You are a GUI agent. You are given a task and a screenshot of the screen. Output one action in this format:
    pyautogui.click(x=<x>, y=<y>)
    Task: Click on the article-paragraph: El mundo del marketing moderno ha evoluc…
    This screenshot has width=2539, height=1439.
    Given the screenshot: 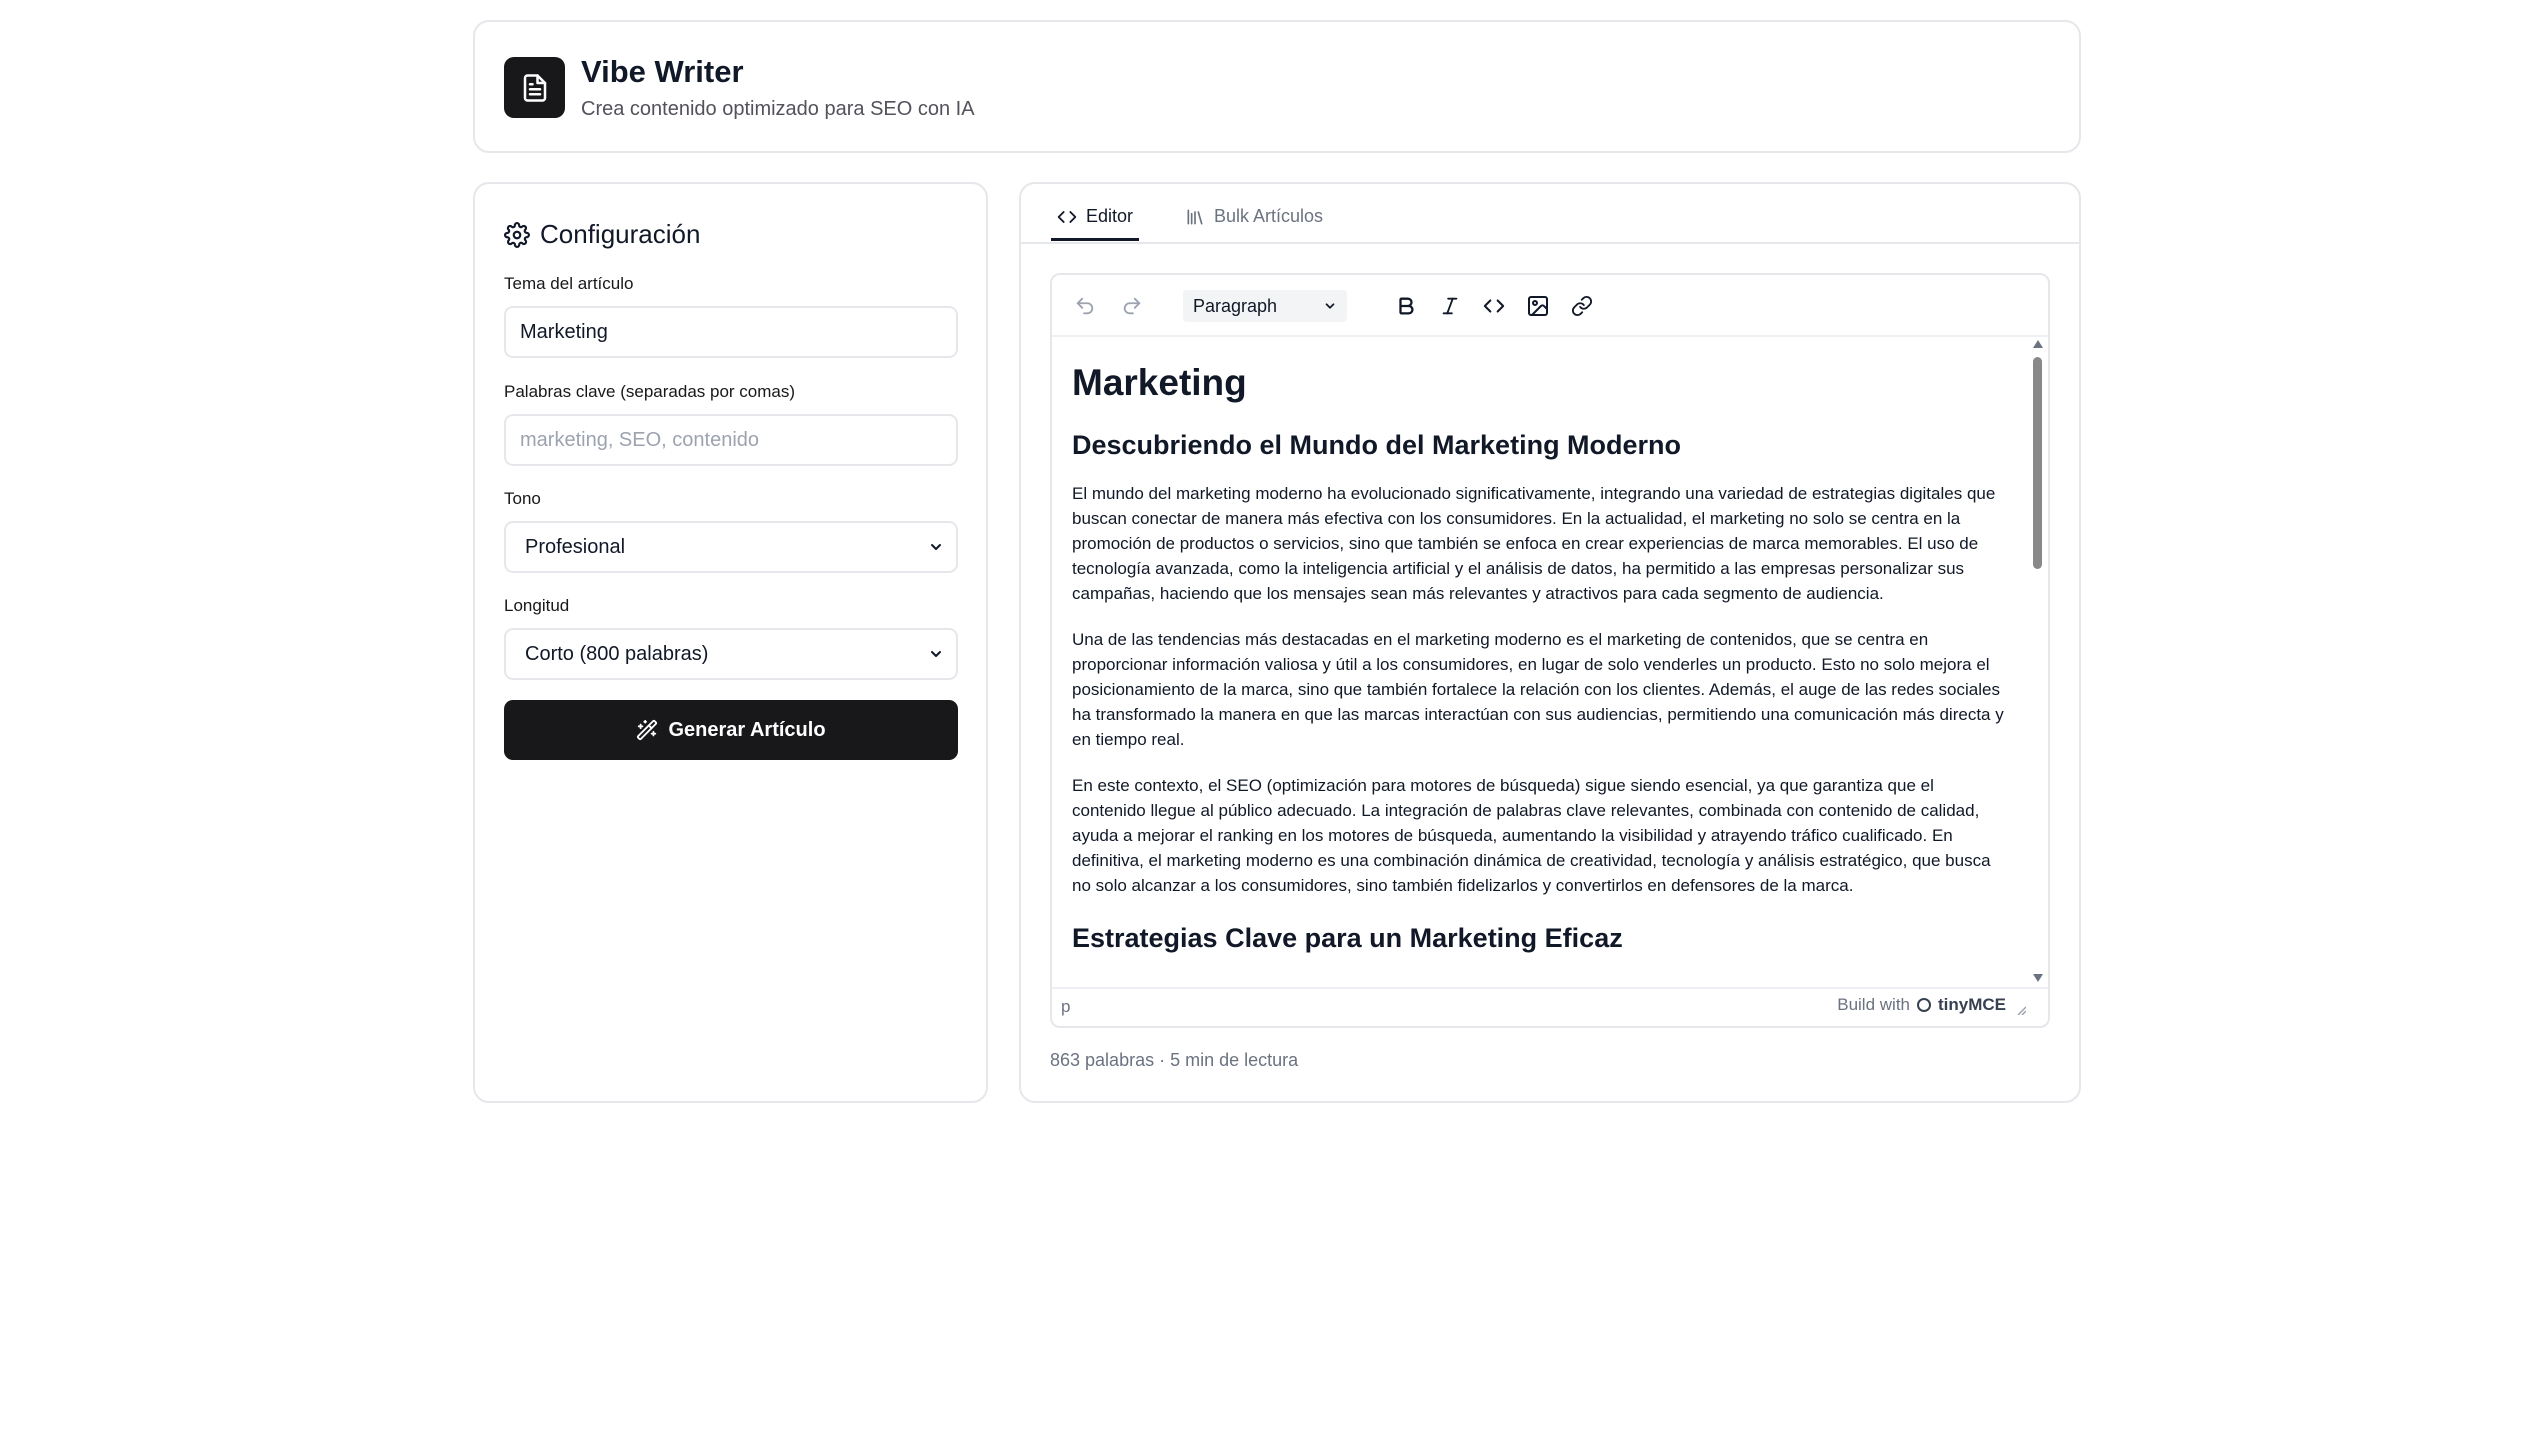 What is the action you would take?
    pyautogui.click(x=1534, y=543)
    